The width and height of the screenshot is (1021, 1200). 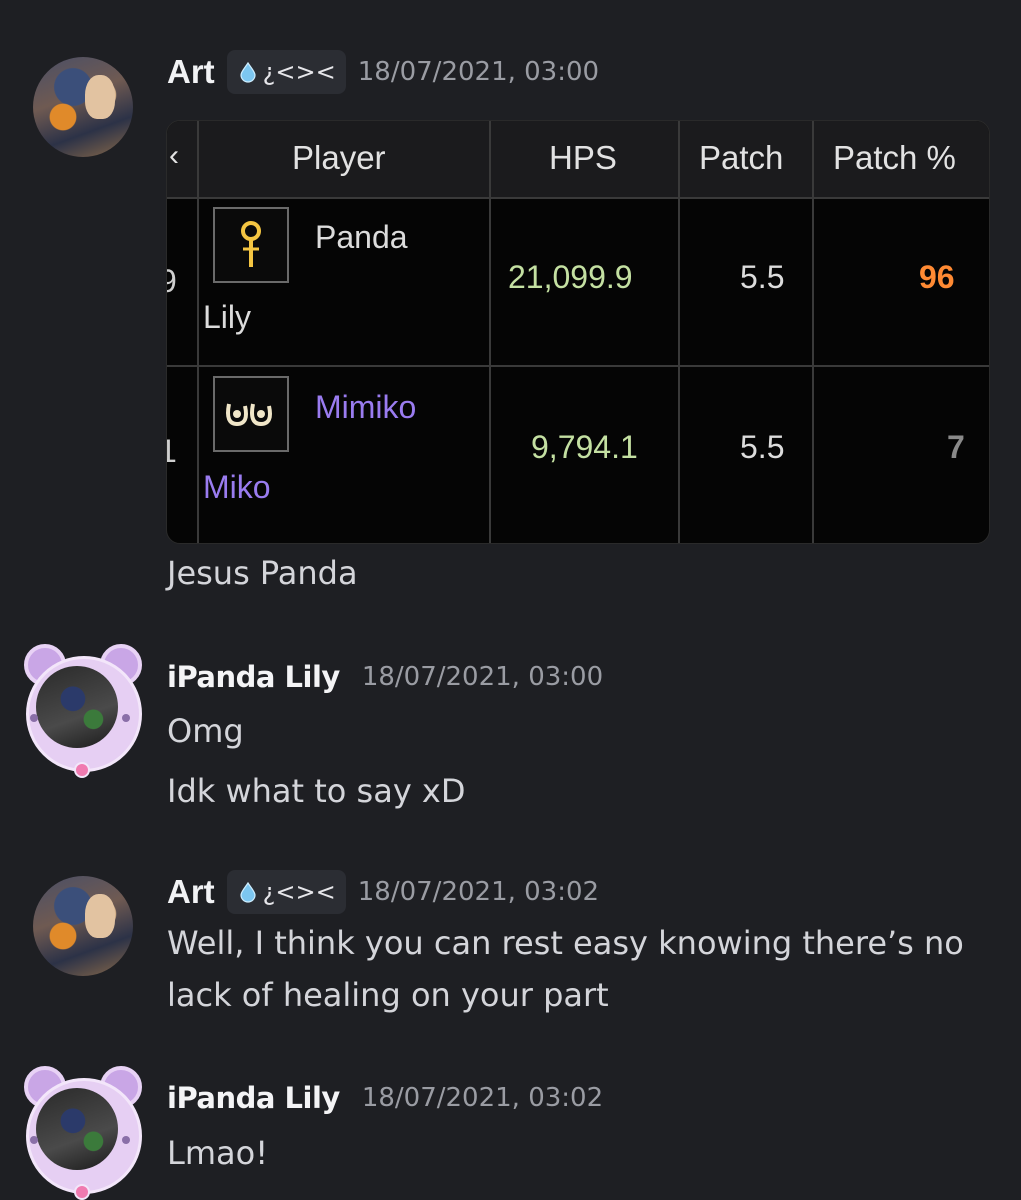 What do you see at coordinates (956, 447) in the screenshot?
I see `patch-percent-value: 7` at bounding box center [956, 447].